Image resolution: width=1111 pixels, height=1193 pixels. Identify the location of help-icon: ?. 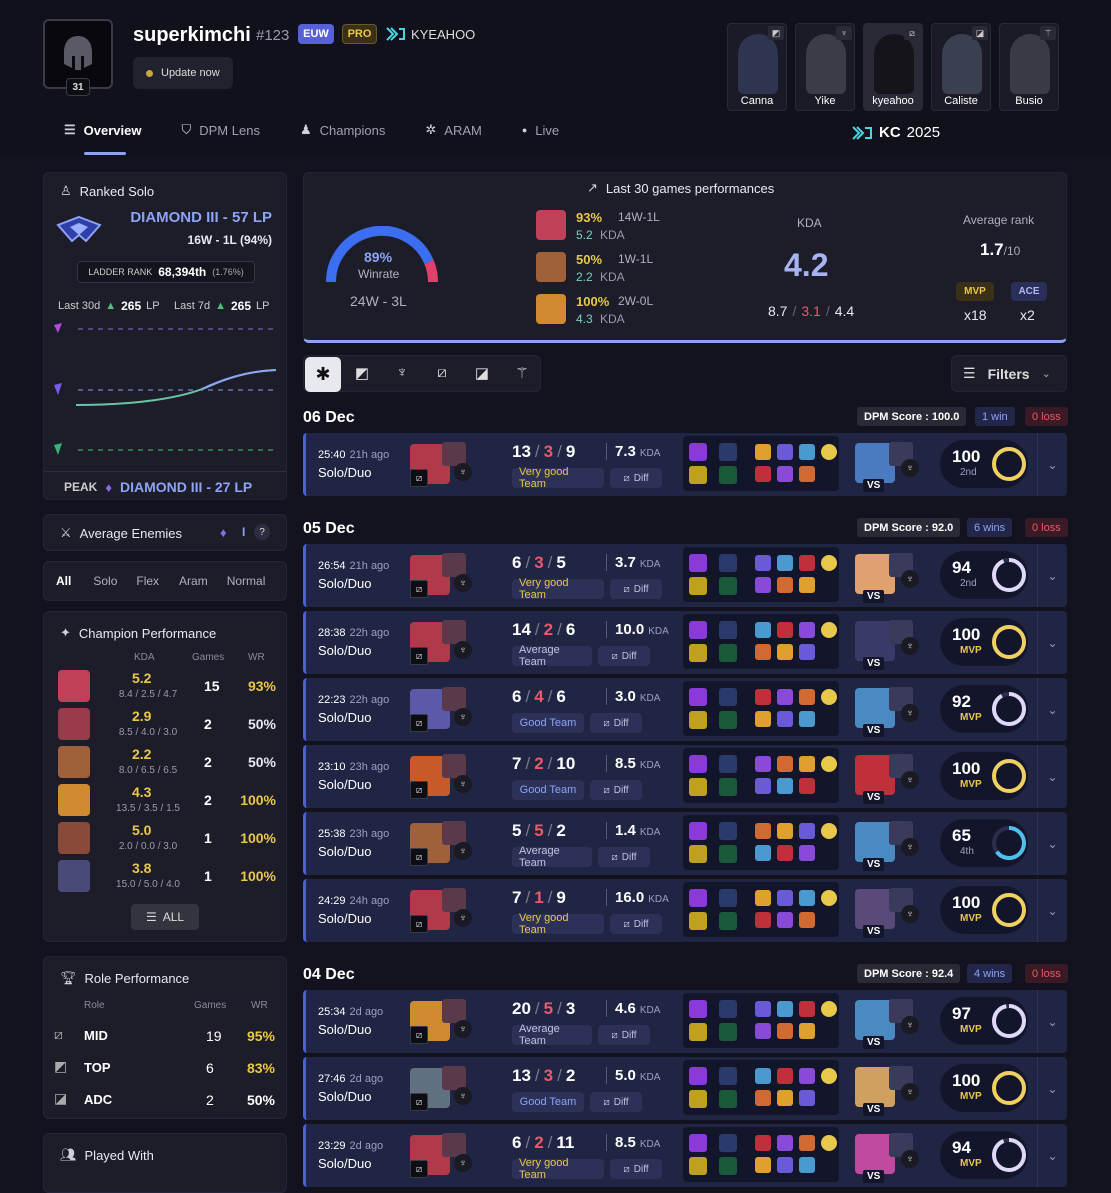
(262, 532).